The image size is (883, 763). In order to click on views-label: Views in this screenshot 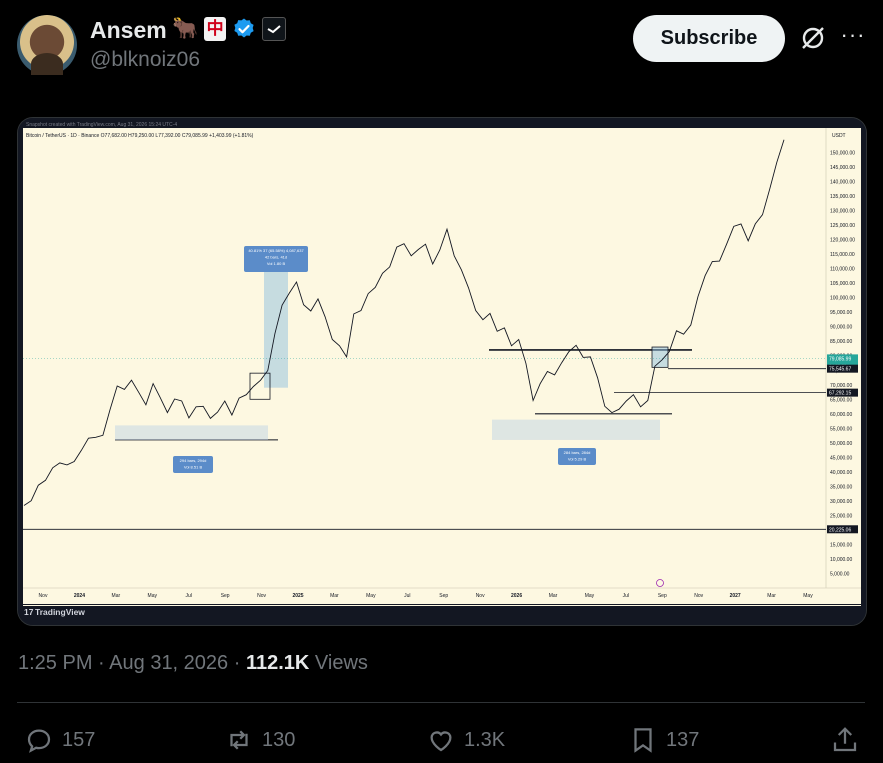, I will do `click(341, 663)`.